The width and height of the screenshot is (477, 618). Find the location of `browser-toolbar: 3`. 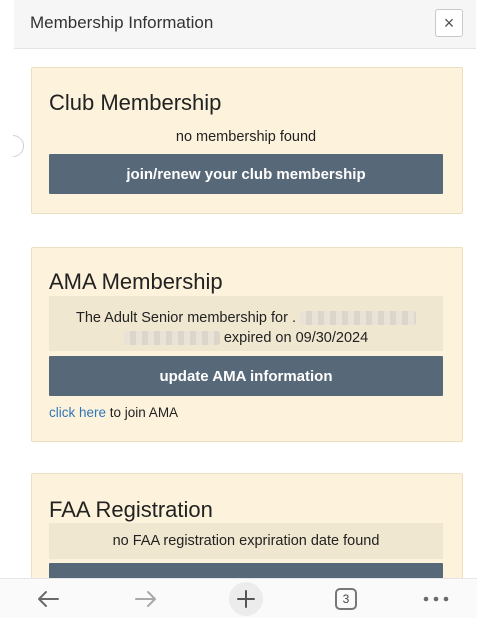

browser-toolbar: 3 is located at coordinates (238, 598).